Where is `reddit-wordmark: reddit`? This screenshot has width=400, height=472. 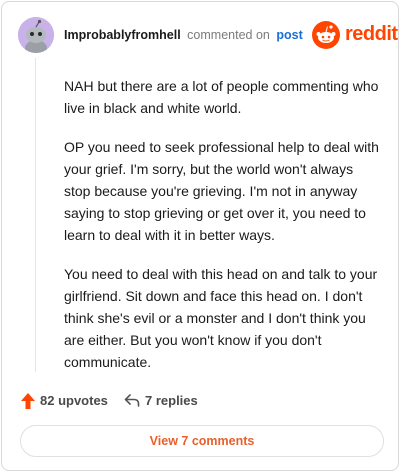
reddit-wordmark: reddit is located at coordinates (371, 34).